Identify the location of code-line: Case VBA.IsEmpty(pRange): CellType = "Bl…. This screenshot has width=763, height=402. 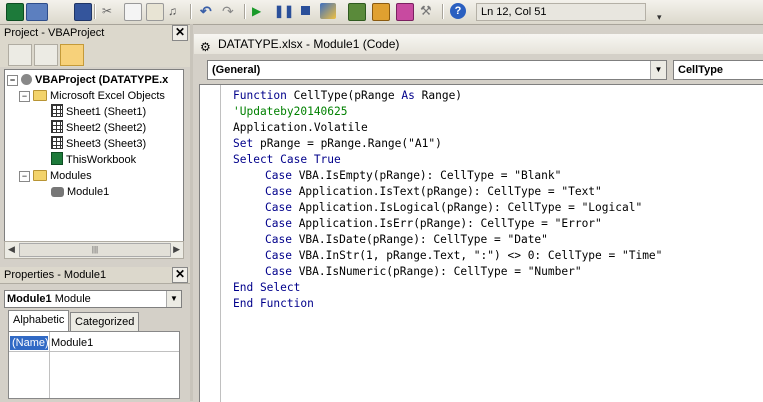
(413, 176).